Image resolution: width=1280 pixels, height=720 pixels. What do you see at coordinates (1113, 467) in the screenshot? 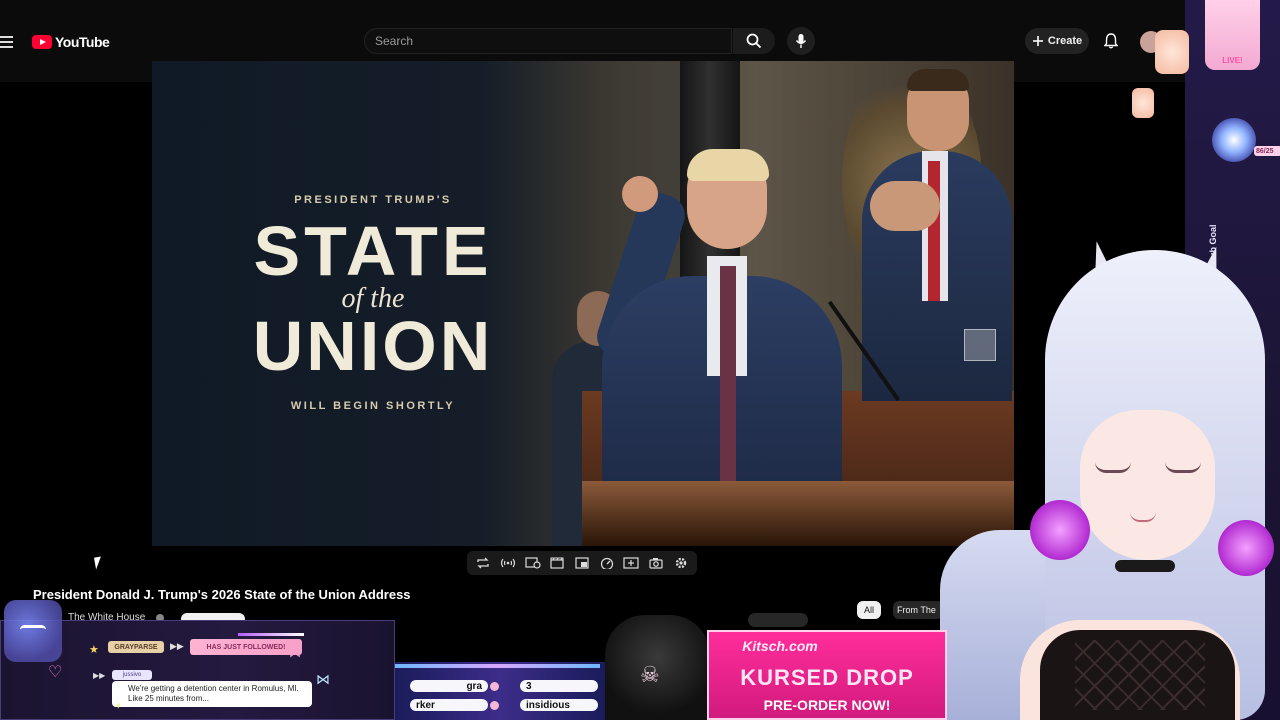
I see `vtuber-eye-left` at bounding box center [1113, 467].